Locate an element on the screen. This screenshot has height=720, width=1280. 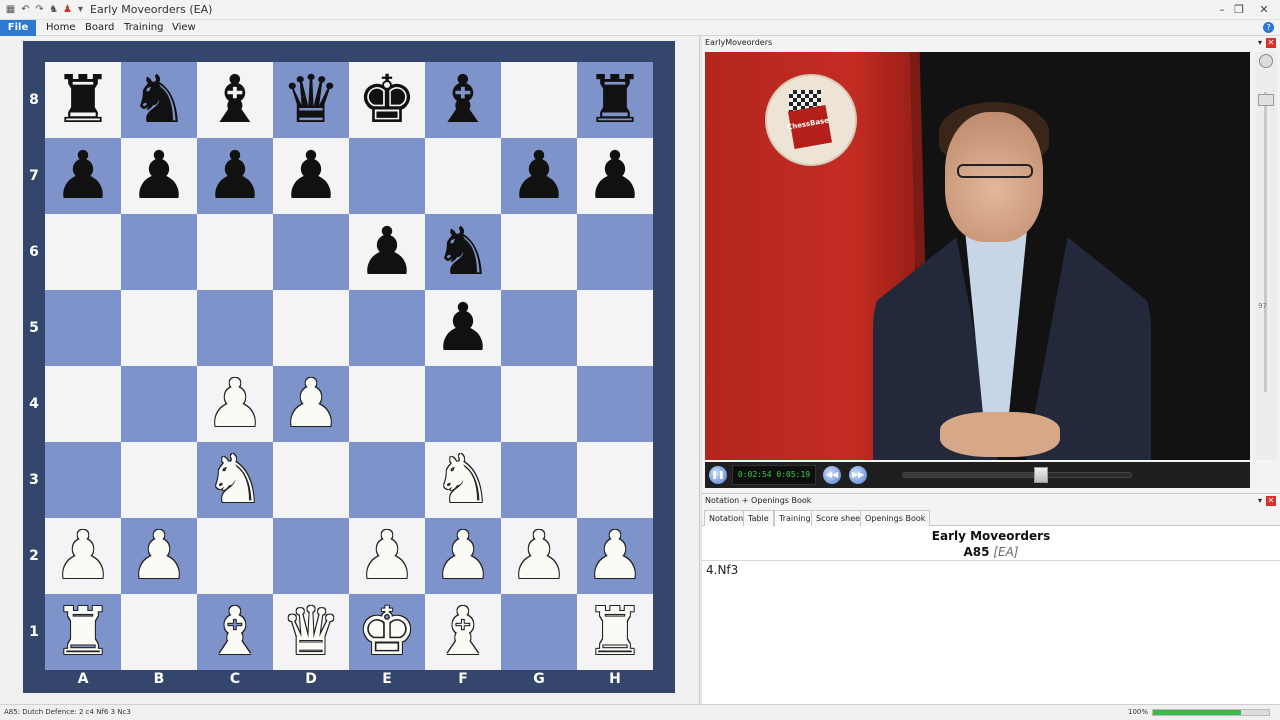
square-c4: ♟ is located at coordinates (235, 404).